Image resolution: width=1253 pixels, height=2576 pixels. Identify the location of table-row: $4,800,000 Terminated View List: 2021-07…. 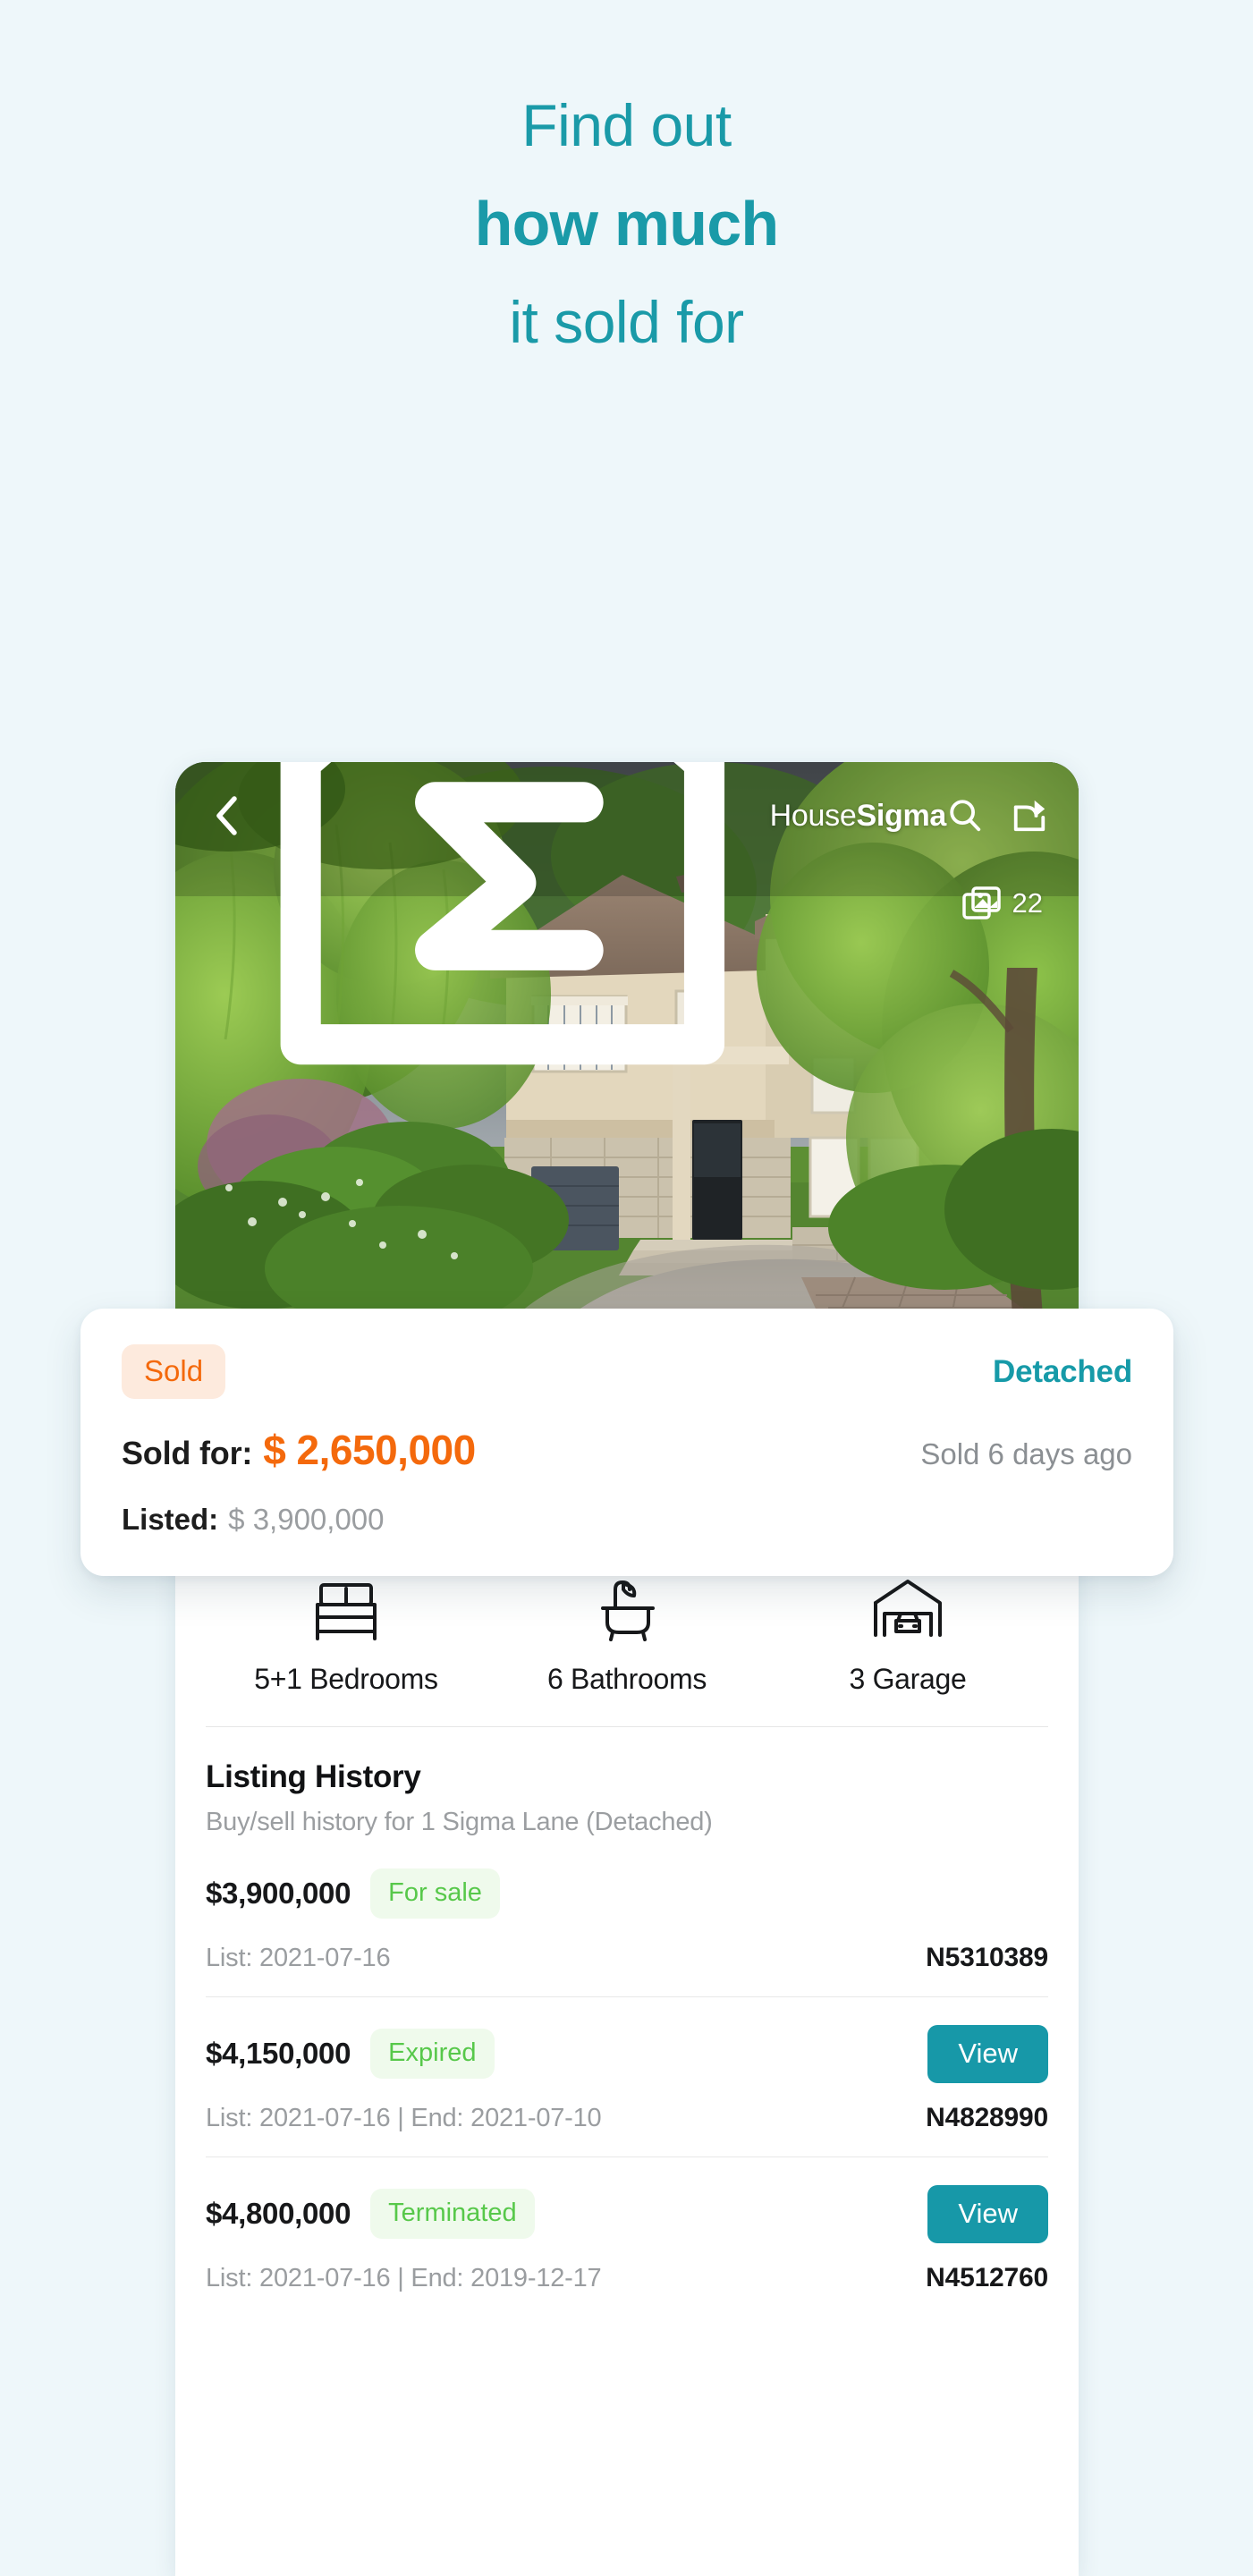
(627, 2237).